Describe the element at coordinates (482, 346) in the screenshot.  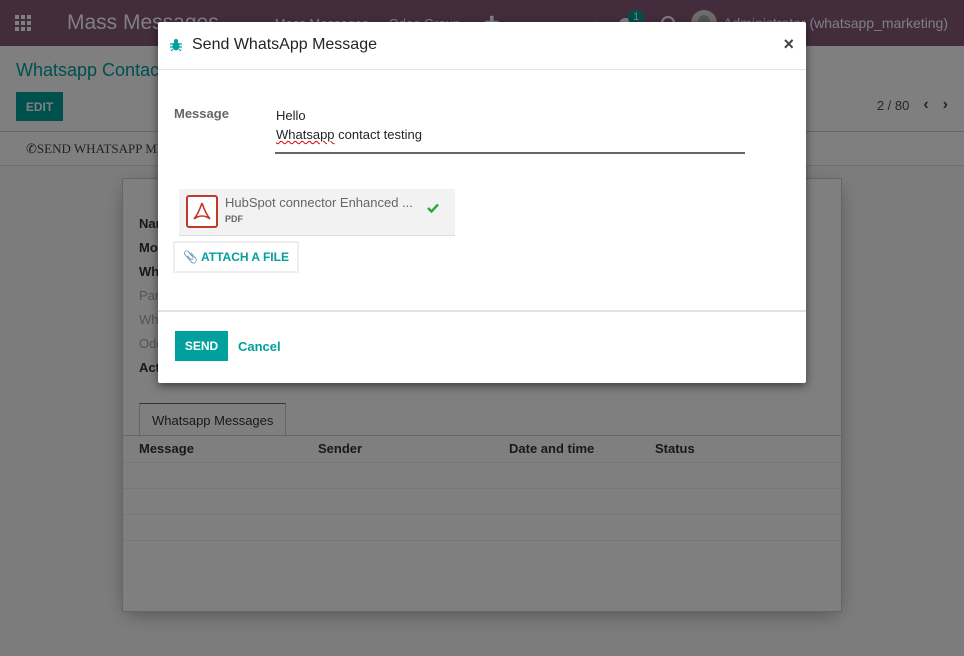
I see `modal-footer: SEND Cancel` at that location.